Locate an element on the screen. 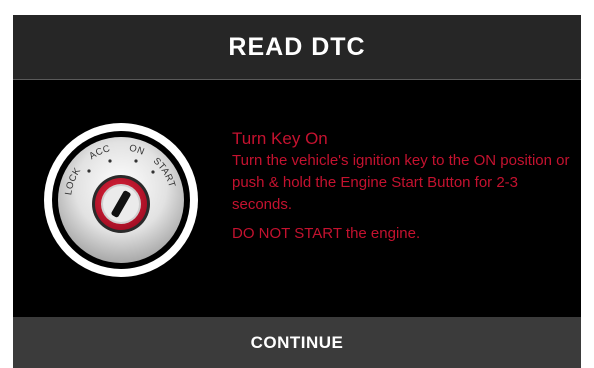  continue-button: CONTINUE is located at coordinates (297, 342).